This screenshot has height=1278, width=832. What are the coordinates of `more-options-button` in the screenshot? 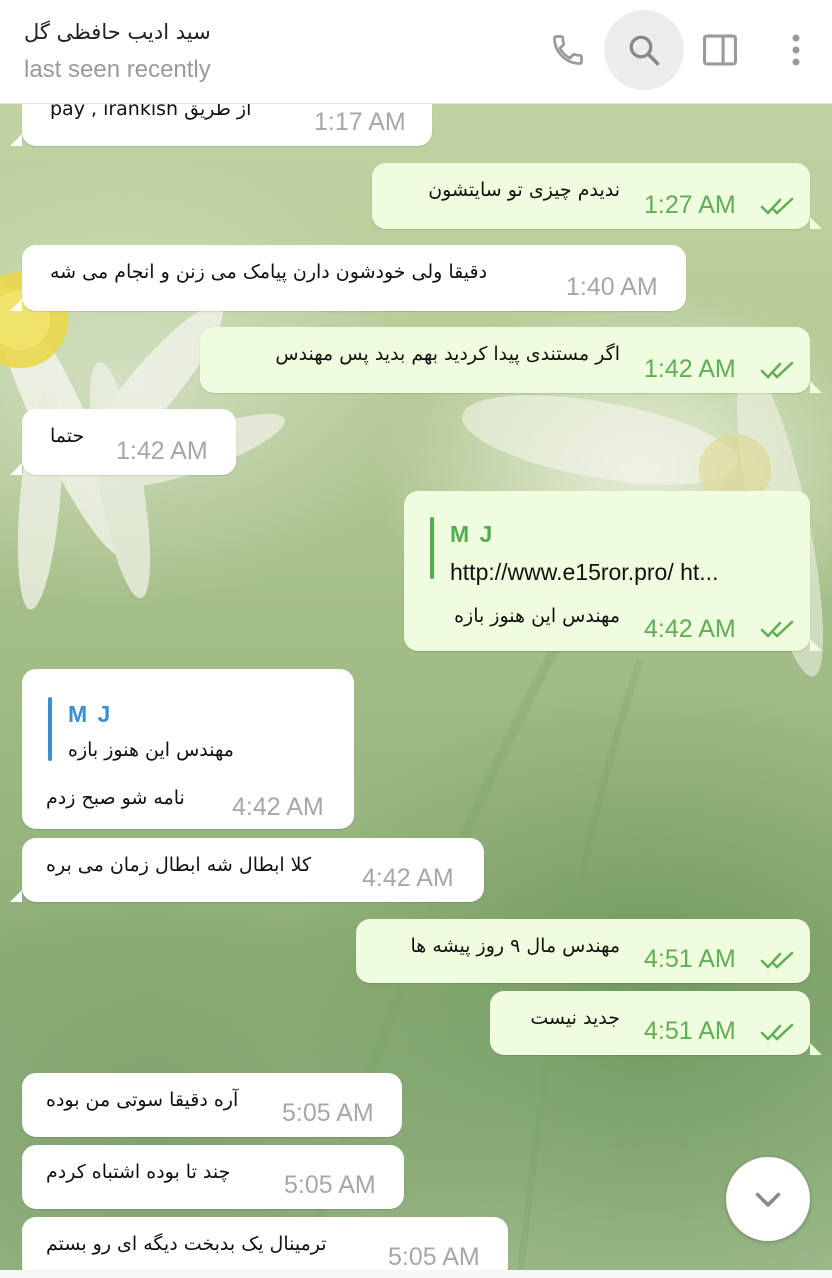 It's located at (796, 50).